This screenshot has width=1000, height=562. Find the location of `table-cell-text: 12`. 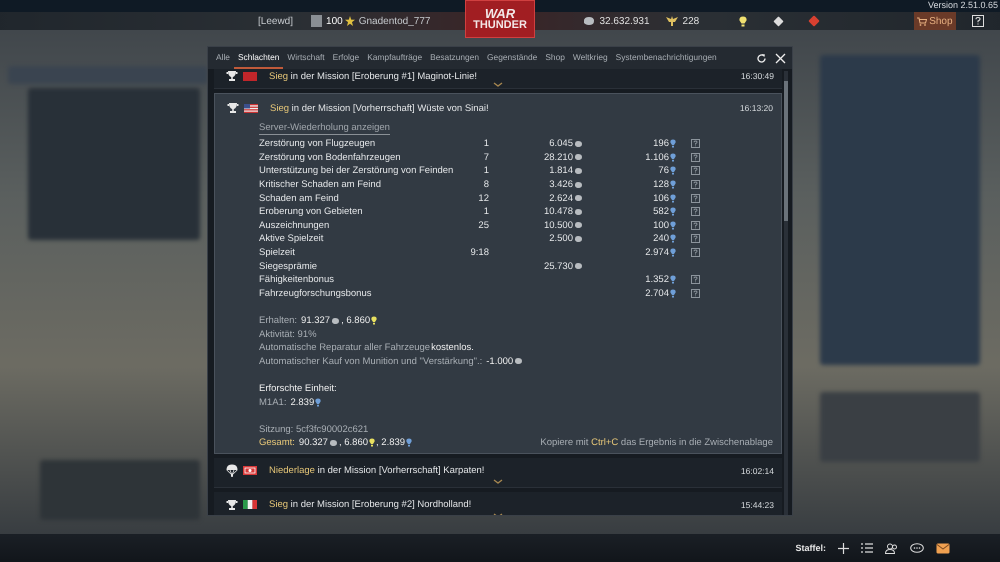

table-cell-text: 12 is located at coordinates (483, 198).